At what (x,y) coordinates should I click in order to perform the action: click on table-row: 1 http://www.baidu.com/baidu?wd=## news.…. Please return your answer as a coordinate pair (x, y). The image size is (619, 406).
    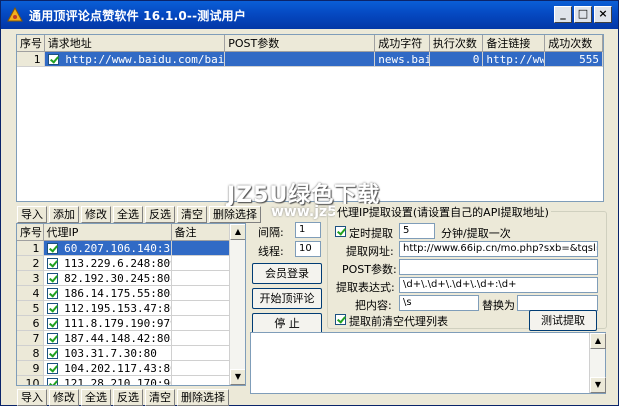
    Looking at the image, I should click on (310, 59).